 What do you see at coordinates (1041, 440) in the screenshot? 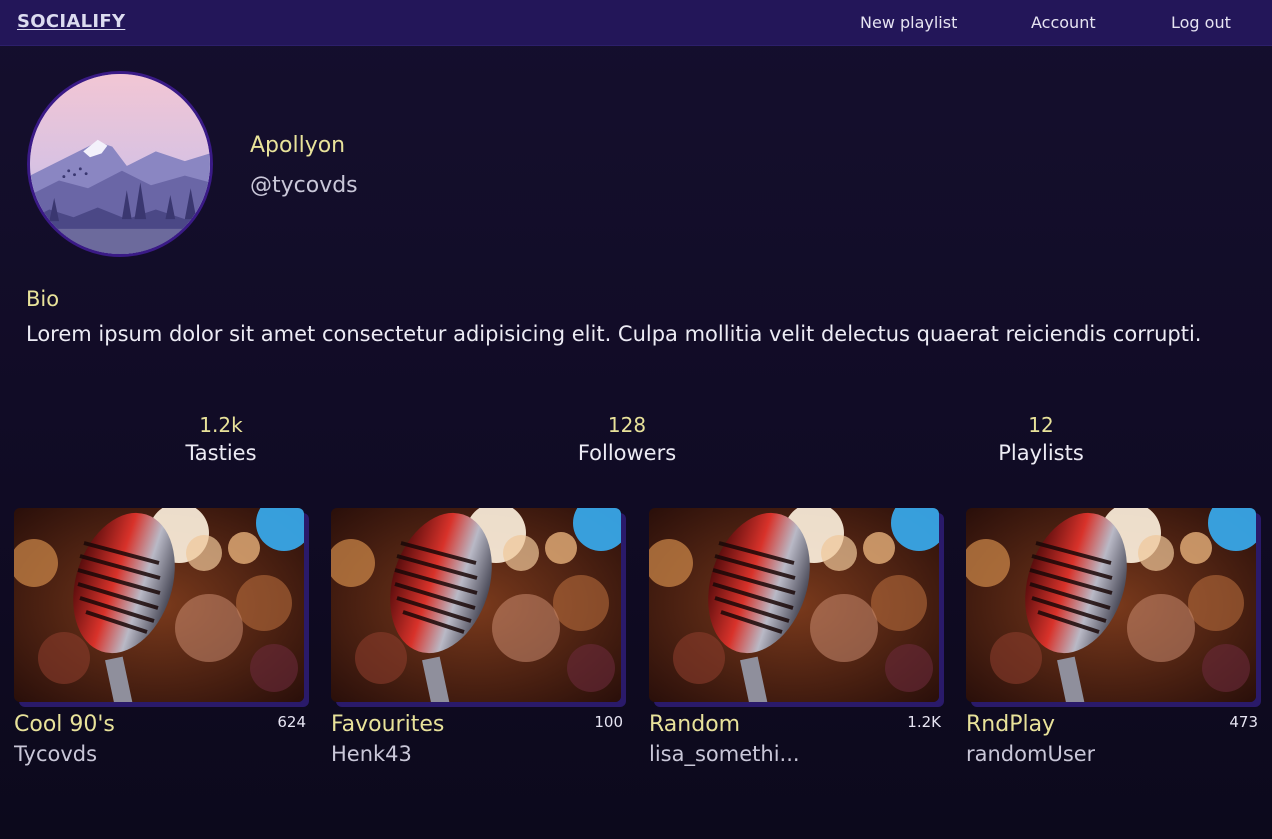
I see `stat-playlists: 12 Playlists` at bounding box center [1041, 440].